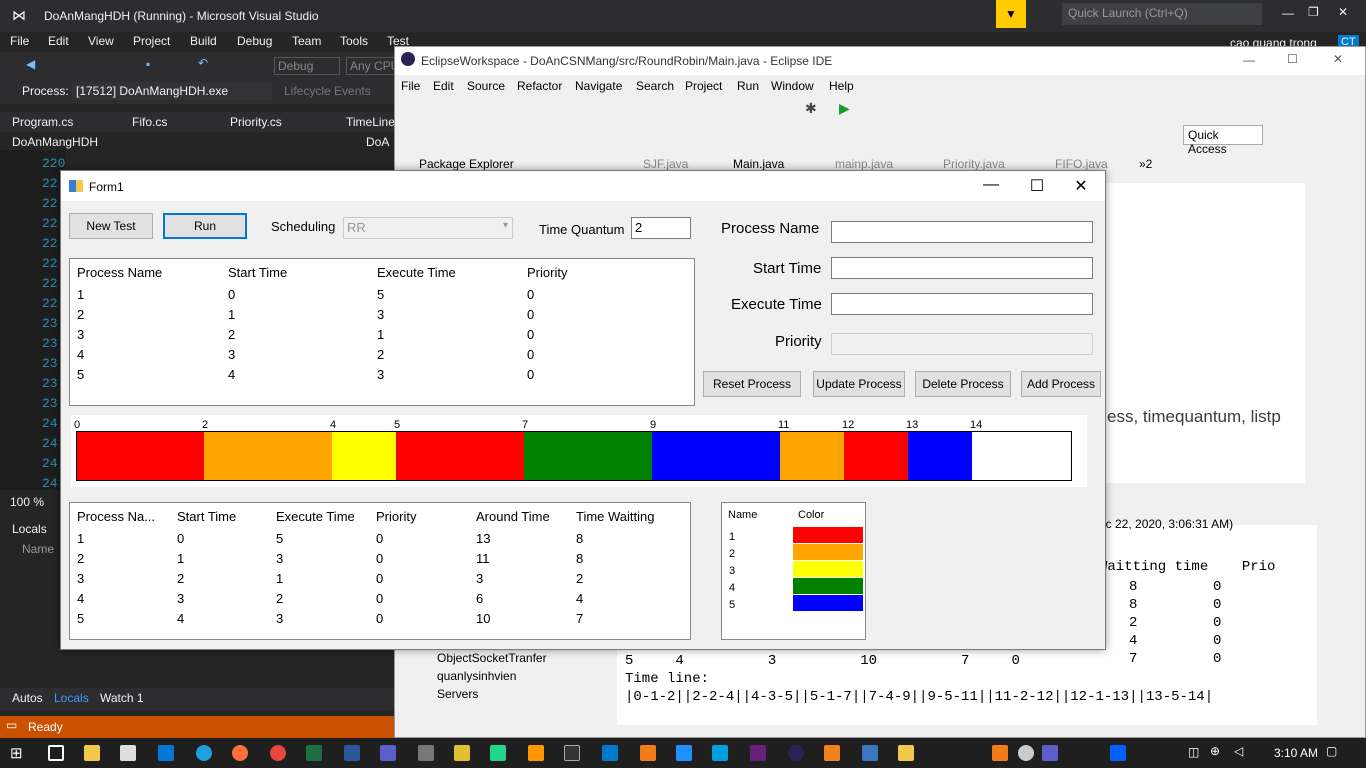 The image size is (1366, 768). I want to click on visual-studio-icon, so click(758, 753).